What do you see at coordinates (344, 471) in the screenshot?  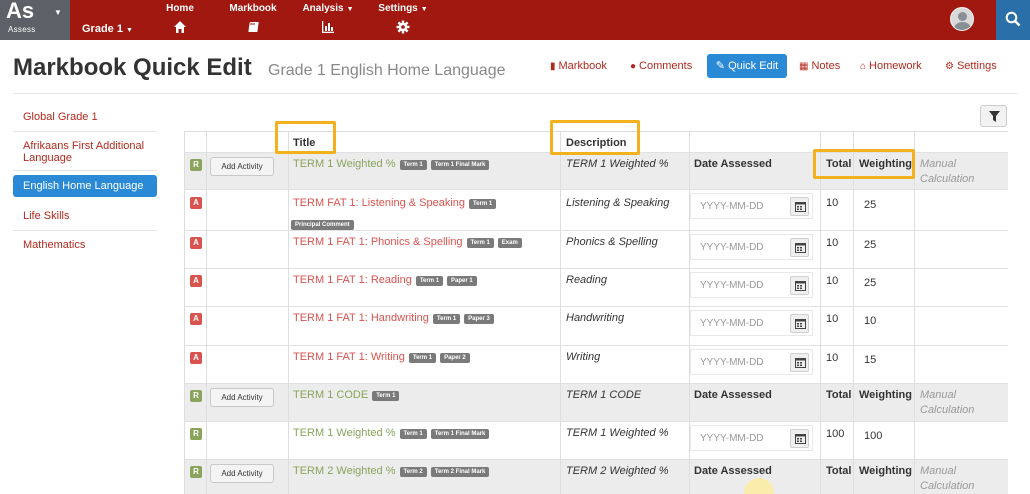 I see `activity-title-link: TERM 2 Weighted %` at bounding box center [344, 471].